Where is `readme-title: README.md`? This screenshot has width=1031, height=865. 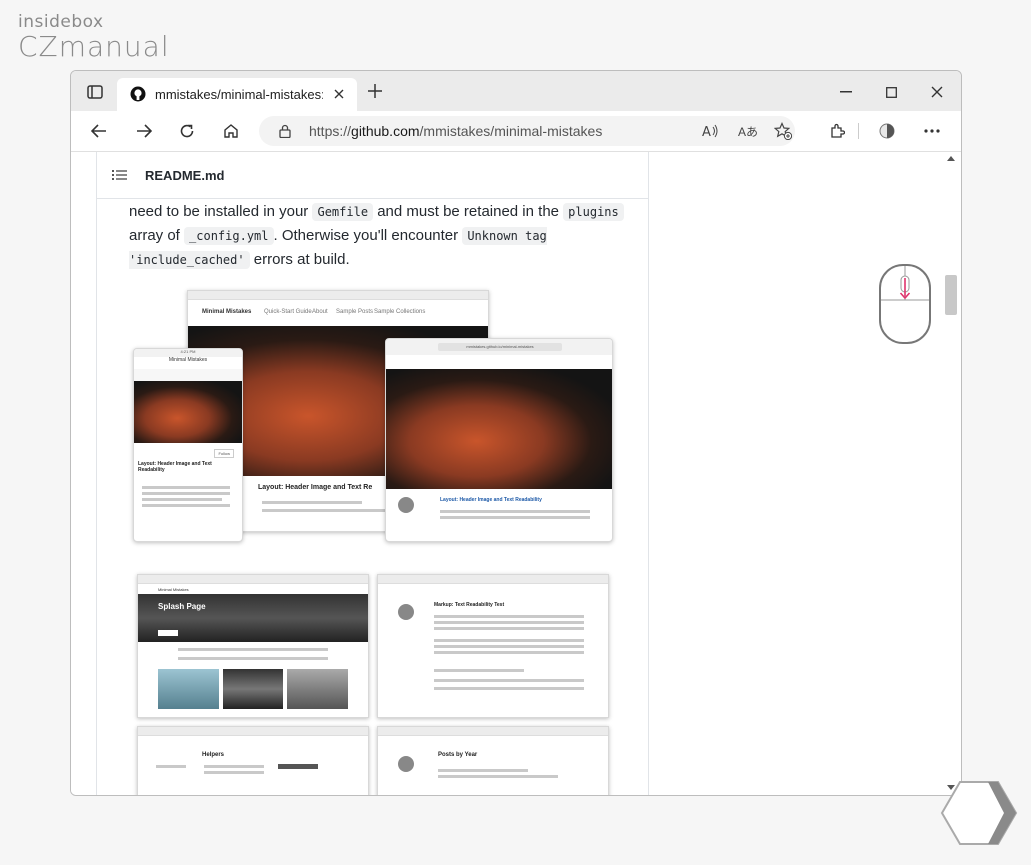
readme-title: README.md is located at coordinates (185, 175).